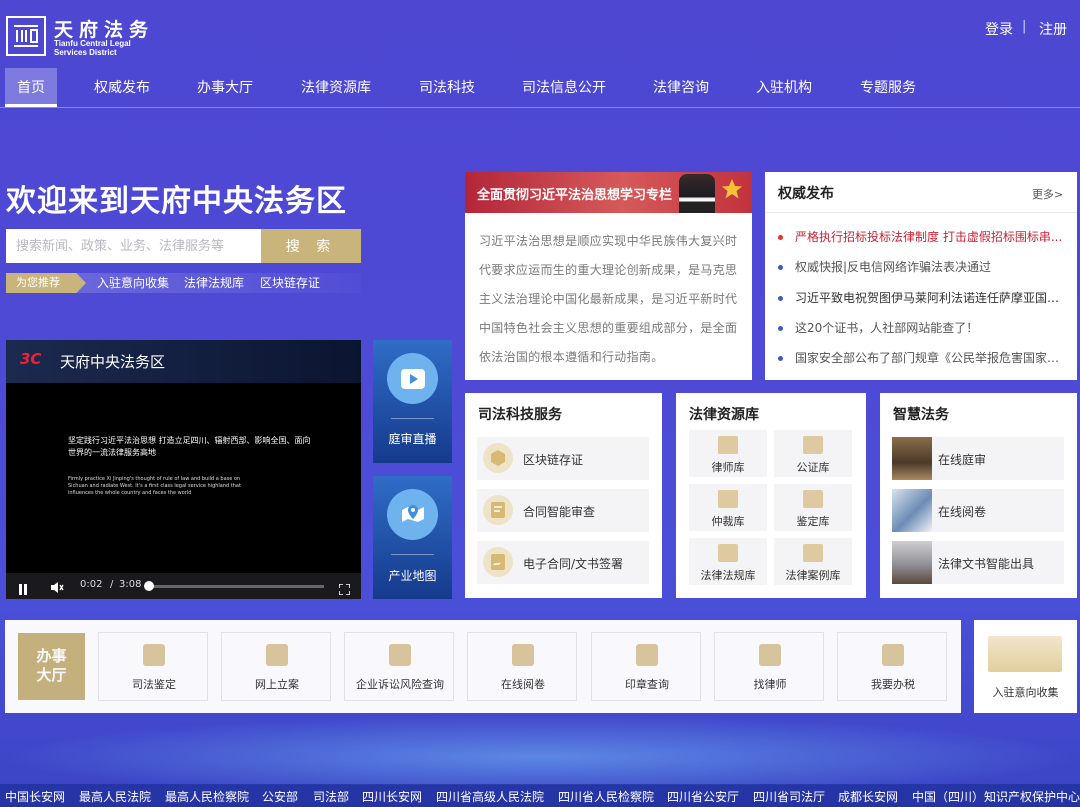  Describe the element at coordinates (813, 467) in the screenshot. I see `library-label: 公证库` at that location.